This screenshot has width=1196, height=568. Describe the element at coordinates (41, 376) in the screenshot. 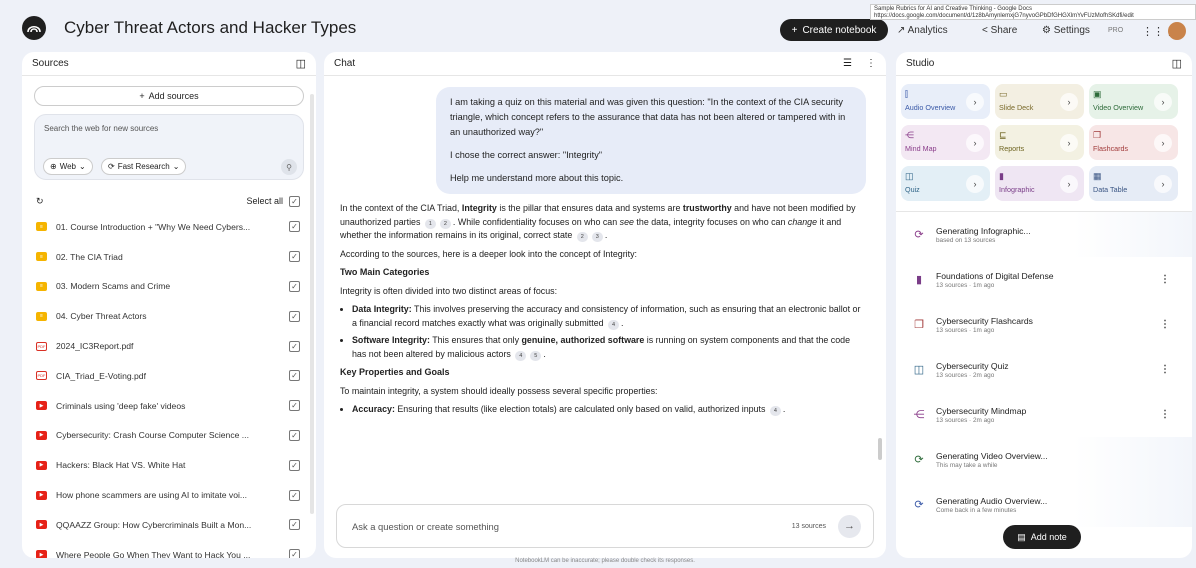

I see `pdf-icon: PDF` at that location.